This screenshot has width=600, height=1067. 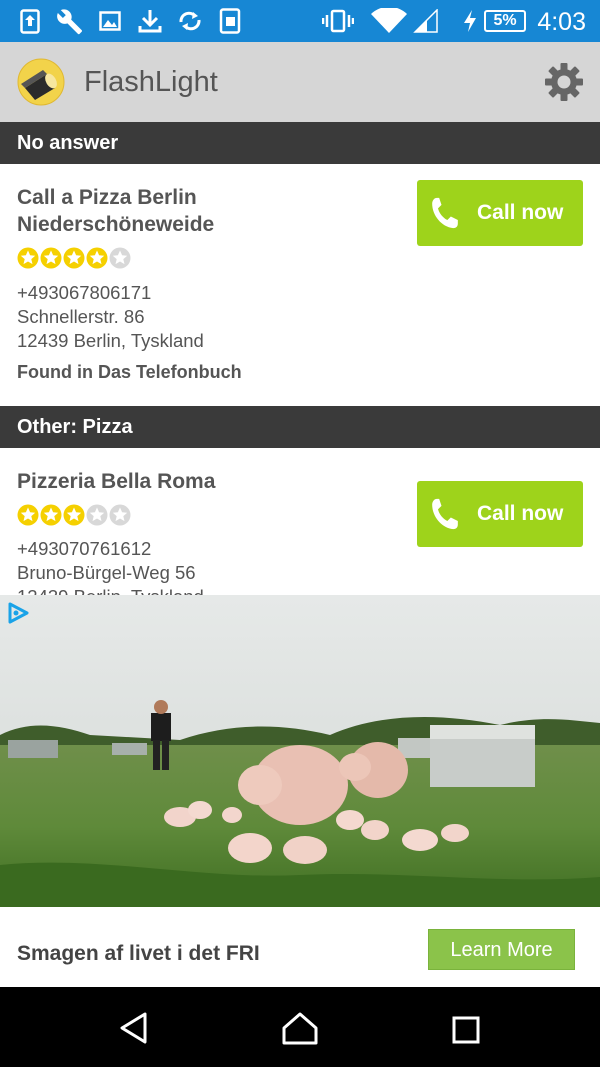 What do you see at coordinates (116, 211) in the screenshot?
I see `listing-name: Call a Pizza Berlin Niederschöneweide` at bounding box center [116, 211].